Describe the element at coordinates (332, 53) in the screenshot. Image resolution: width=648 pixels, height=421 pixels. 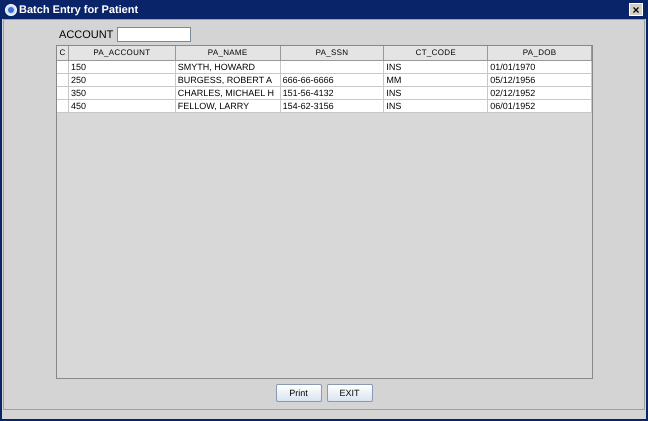
I see `column-header: PA_SSN` at that location.